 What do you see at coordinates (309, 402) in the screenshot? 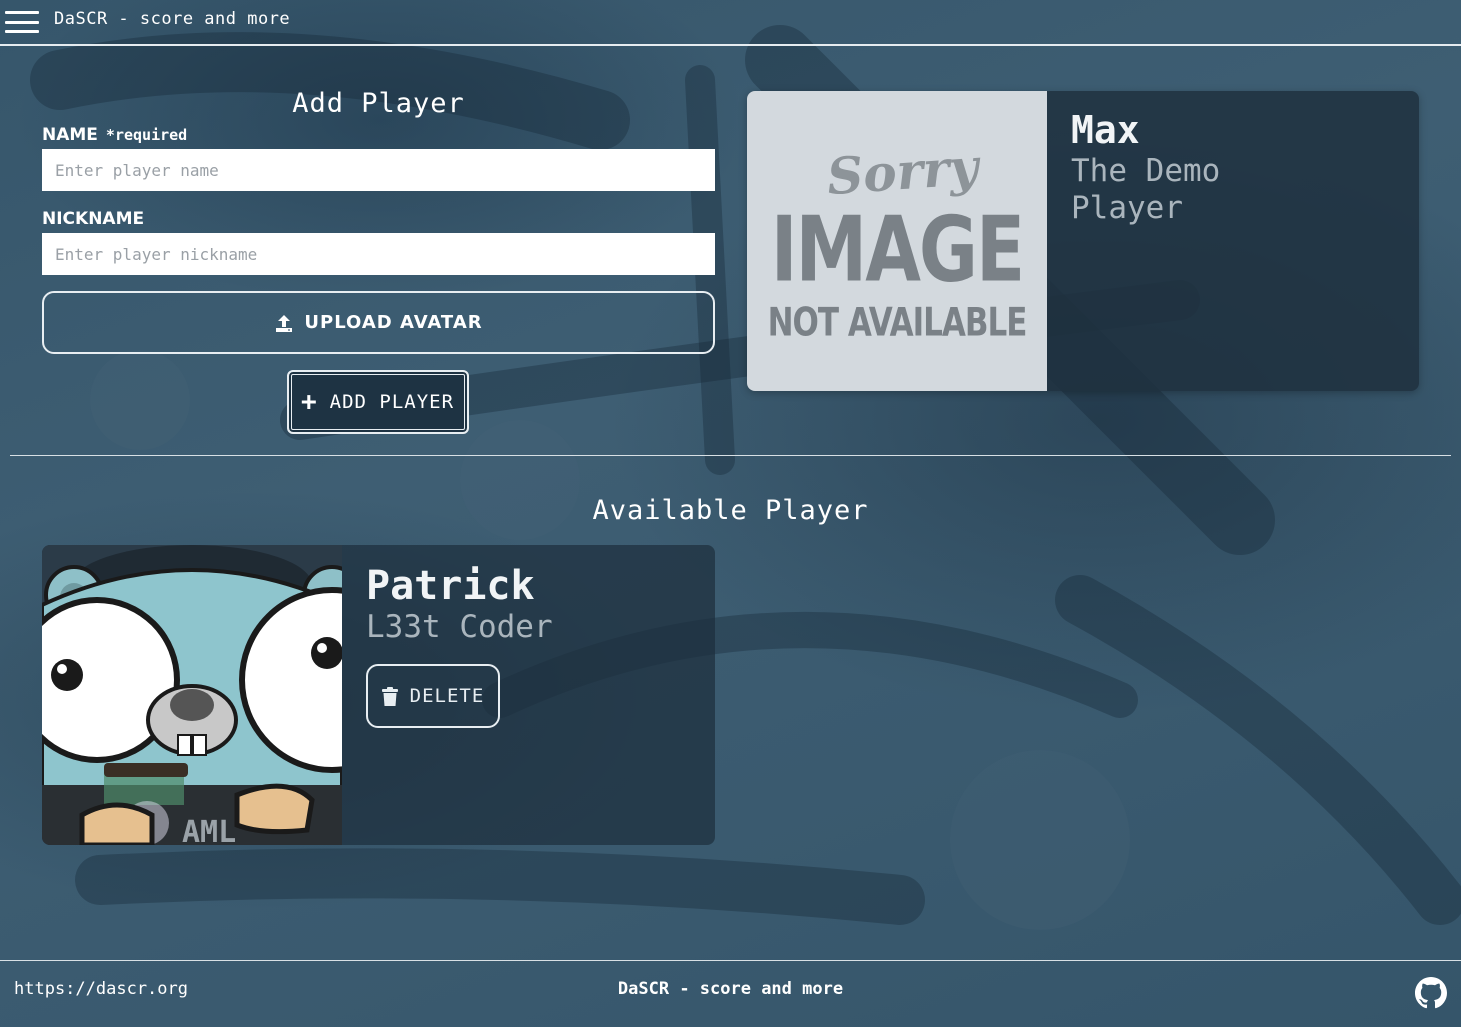
I see `plus-icon: +` at bounding box center [309, 402].